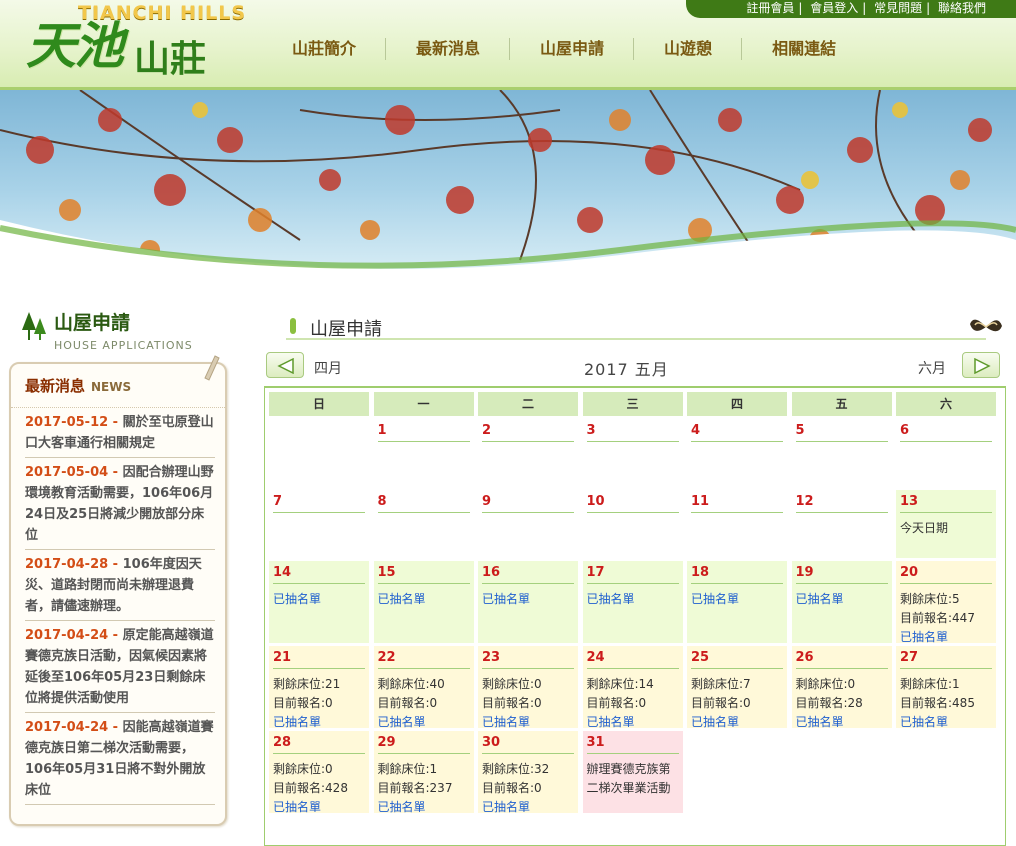 This screenshot has width=1016, height=846. What do you see at coordinates (324, 49) in the screenshot?
I see `nav-item-about: 山莊簡介` at bounding box center [324, 49].